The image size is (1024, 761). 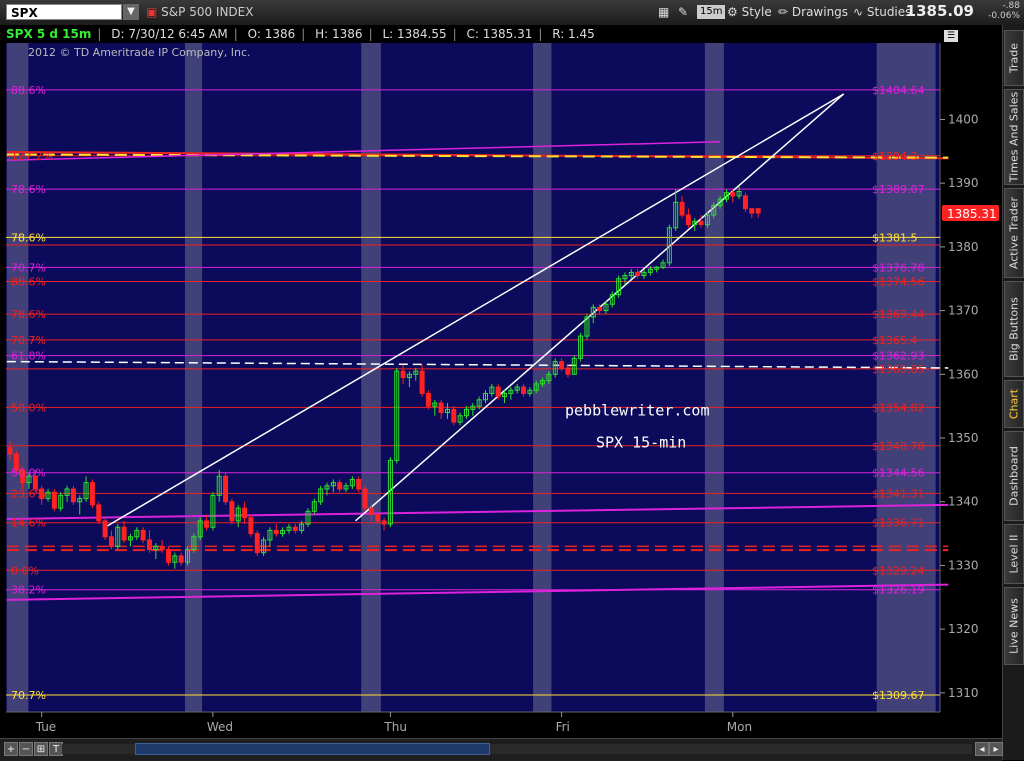 What do you see at coordinates (898, 446) in the screenshot?
I see `fib-price-label: $1348.78` at bounding box center [898, 446].